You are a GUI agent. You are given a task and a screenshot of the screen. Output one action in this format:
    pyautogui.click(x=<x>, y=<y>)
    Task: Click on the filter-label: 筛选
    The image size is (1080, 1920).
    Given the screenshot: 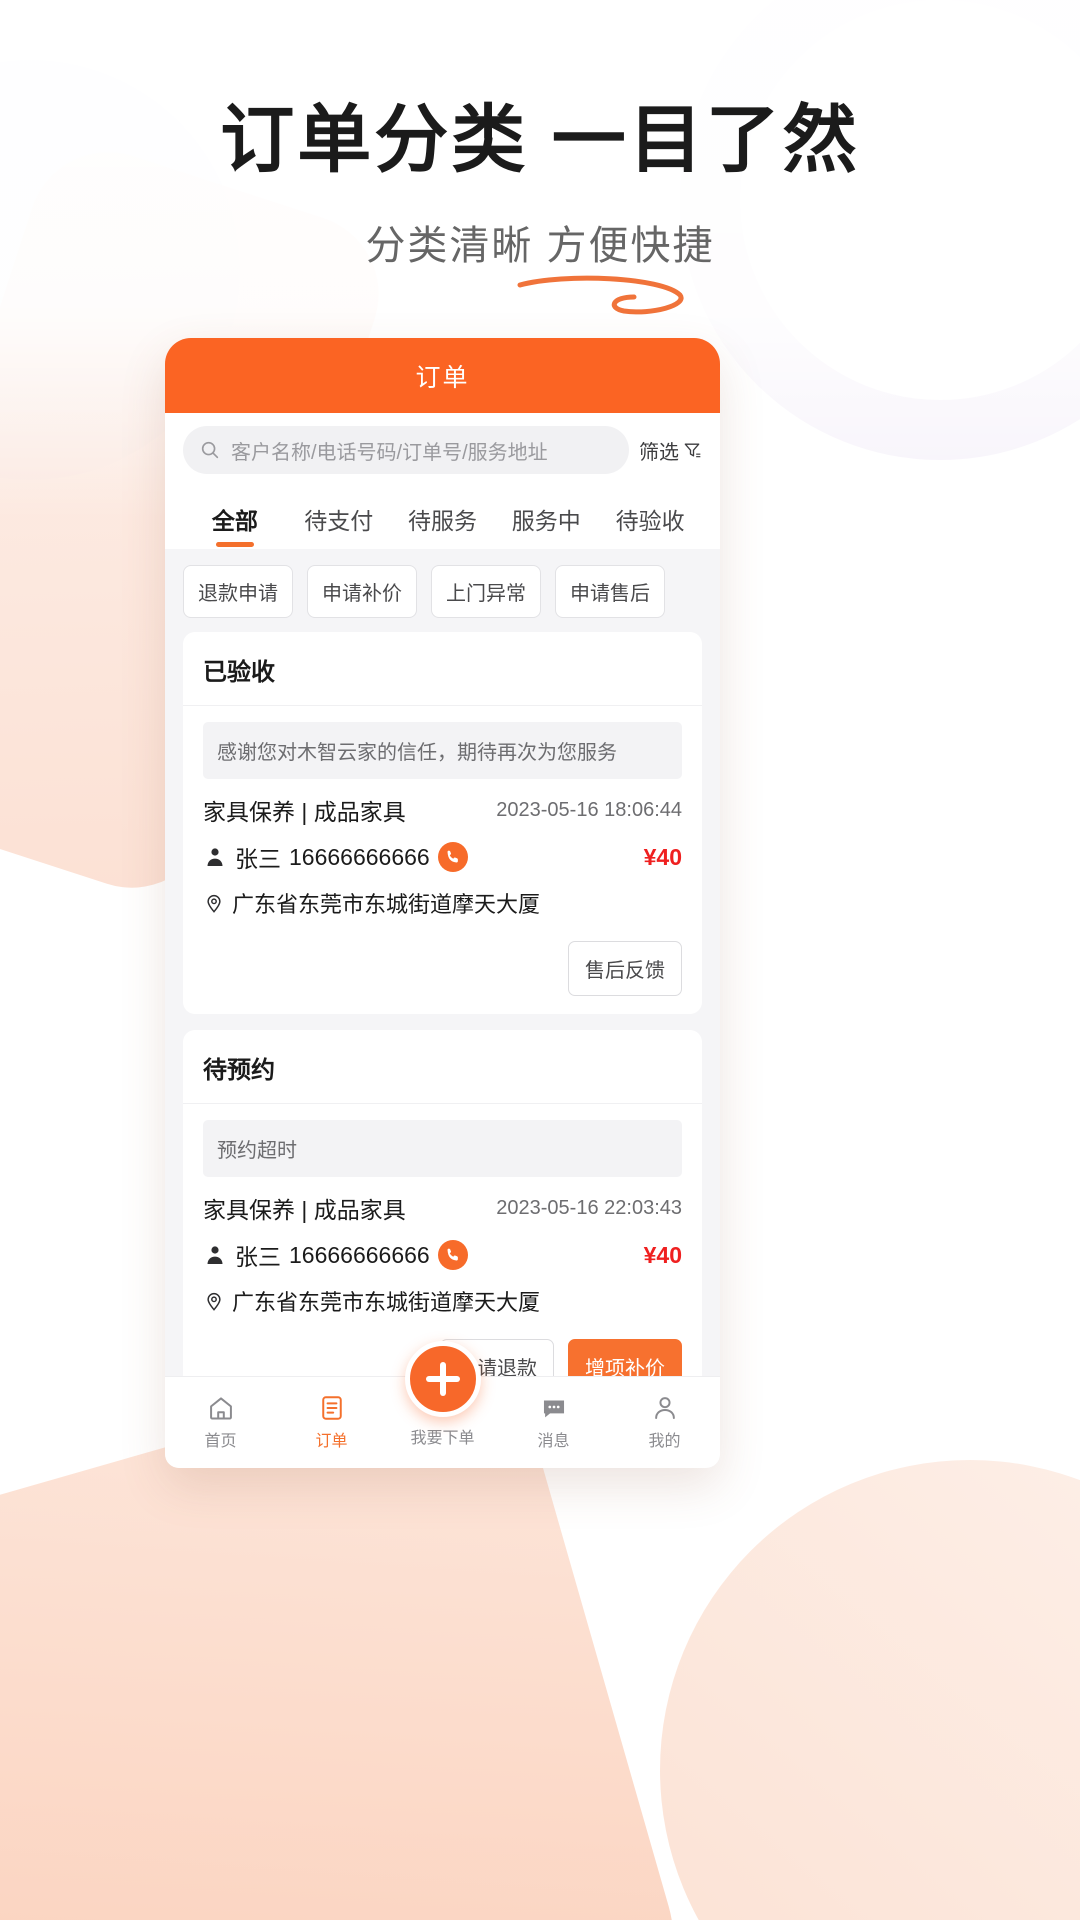 What is the action you would take?
    pyautogui.click(x=659, y=452)
    